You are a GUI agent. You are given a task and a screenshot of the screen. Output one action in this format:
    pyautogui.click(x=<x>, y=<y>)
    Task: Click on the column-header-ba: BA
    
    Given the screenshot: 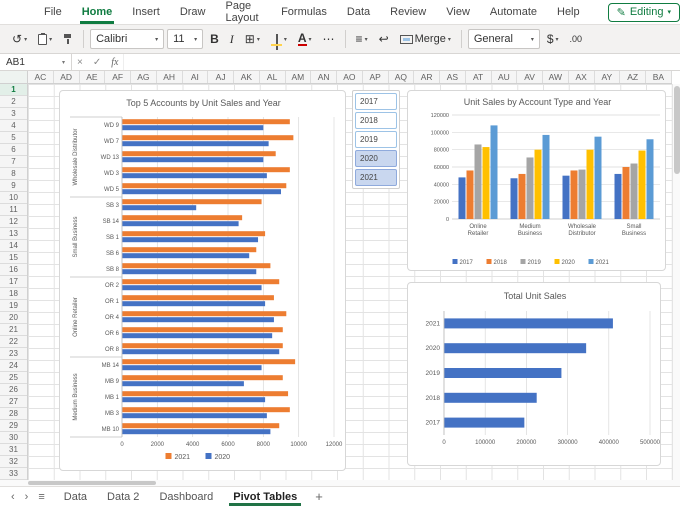 What is the action you would take?
    pyautogui.click(x=659, y=77)
    